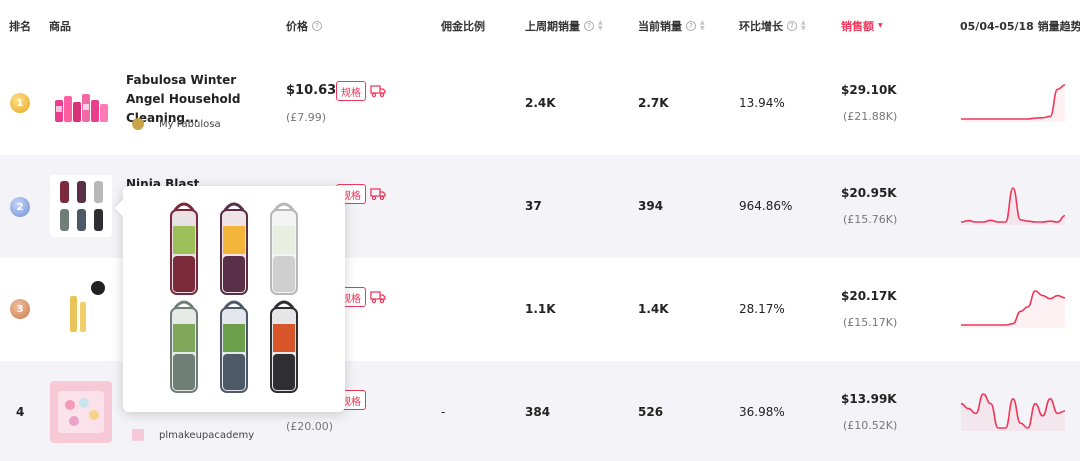 The width and height of the screenshot is (1080, 461). Describe the element at coordinates (869, 193) in the screenshot. I see `revenue: $20.95K` at that location.